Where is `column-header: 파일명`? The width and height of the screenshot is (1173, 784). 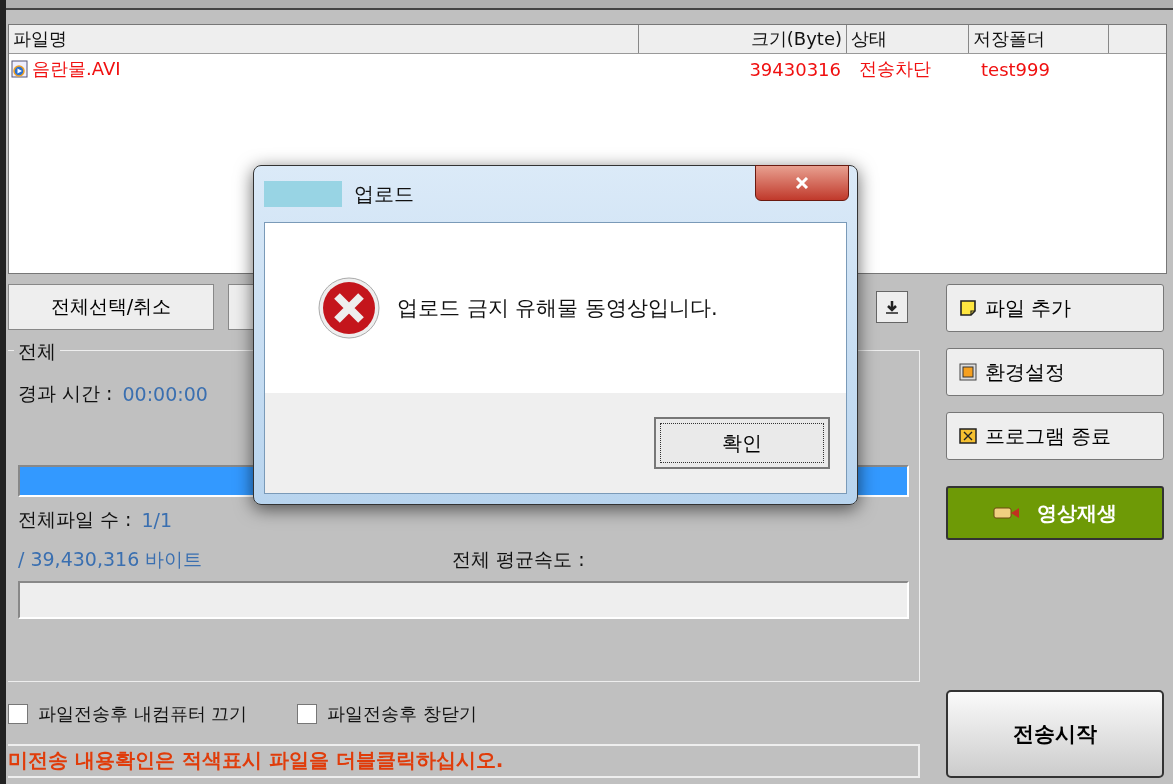 column-header: 파일명 is located at coordinates (324, 39).